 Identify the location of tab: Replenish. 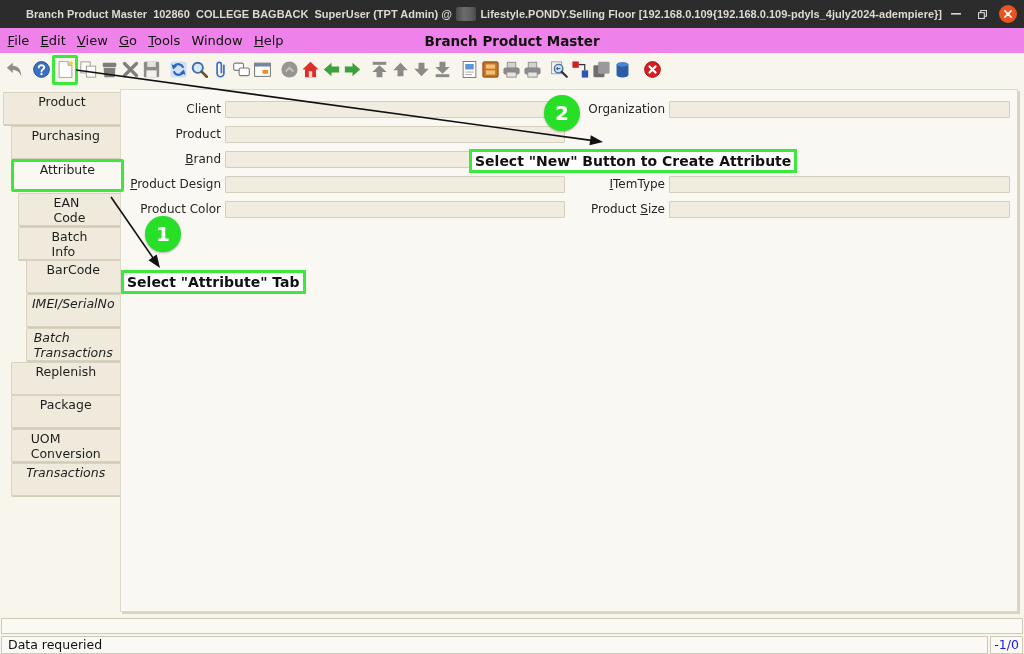
(65, 378).